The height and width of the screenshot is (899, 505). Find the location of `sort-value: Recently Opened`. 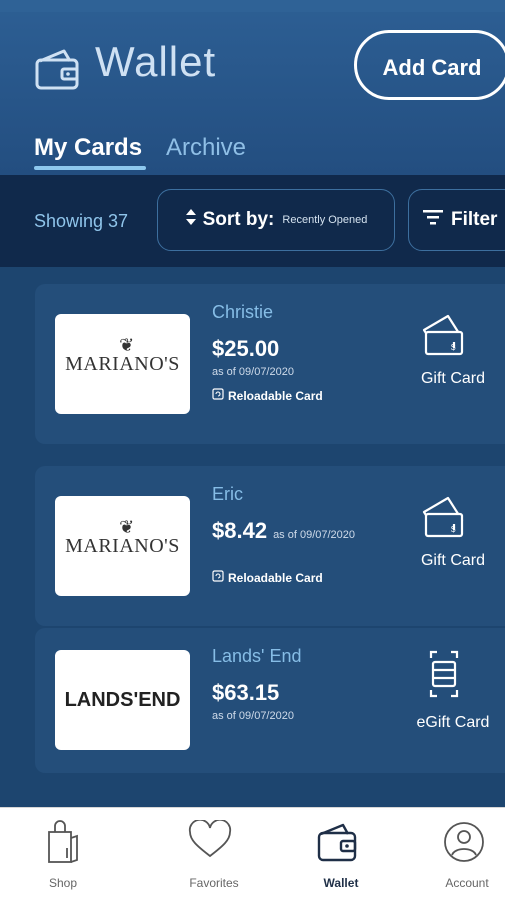

sort-value: Recently Opened is located at coordinates (325, 220).